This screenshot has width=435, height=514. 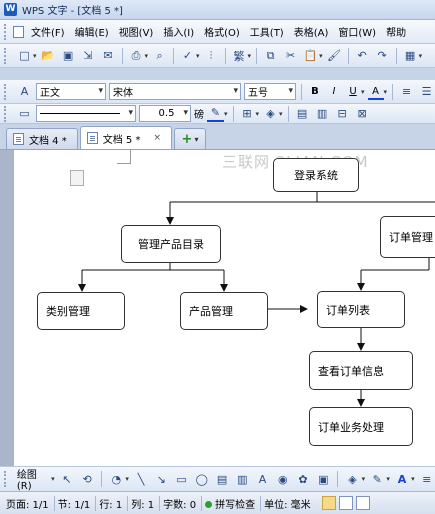 I want to click on fill-color-icon: ◈, so click(x=270, y=113).